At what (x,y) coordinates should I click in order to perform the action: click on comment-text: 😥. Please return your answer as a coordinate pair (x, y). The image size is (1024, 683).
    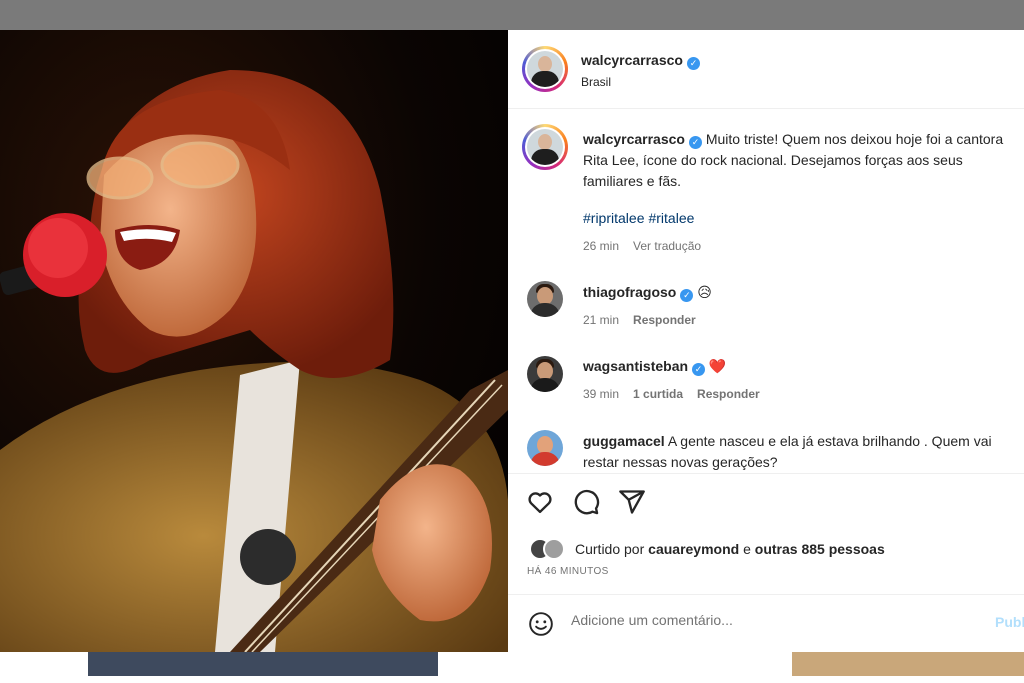
    Looking at the image, I should click on (704, 292).